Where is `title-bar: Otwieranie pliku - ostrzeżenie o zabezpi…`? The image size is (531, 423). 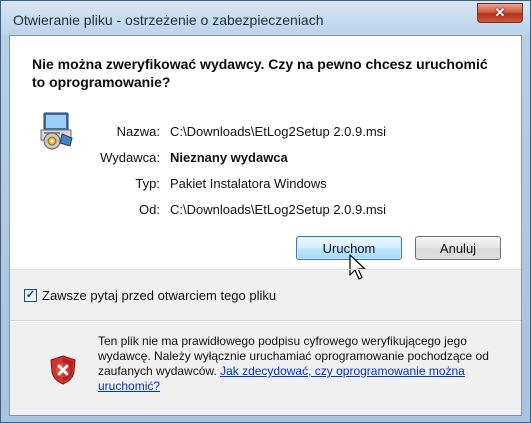 title-bar: Otwieranie pliku - ostrzeżenie o zabezpi… is located at coordinates (265, 18).